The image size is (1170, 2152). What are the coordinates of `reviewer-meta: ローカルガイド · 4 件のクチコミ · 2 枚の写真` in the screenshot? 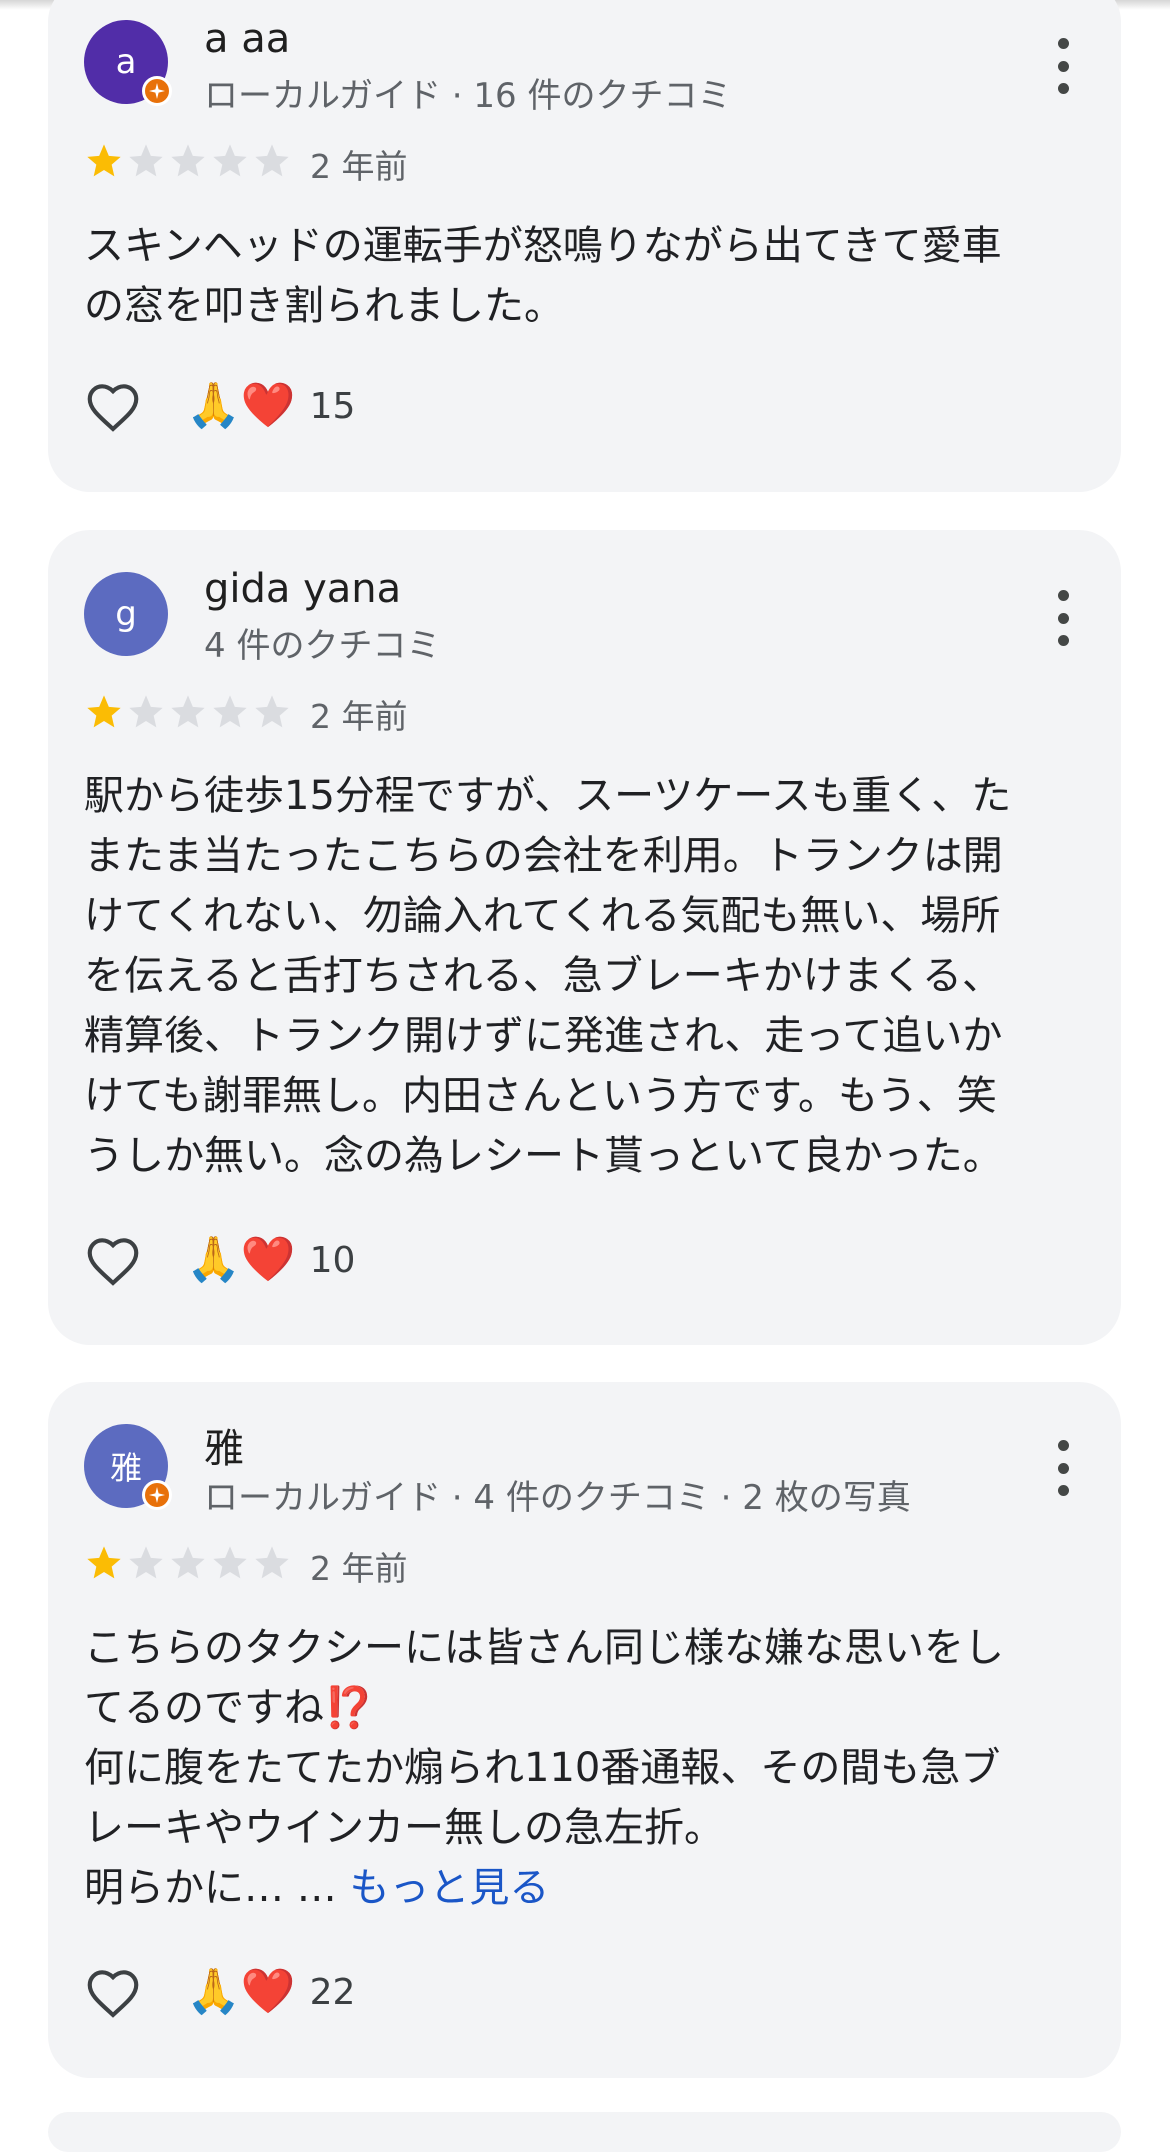 It's located at (557, 1498).